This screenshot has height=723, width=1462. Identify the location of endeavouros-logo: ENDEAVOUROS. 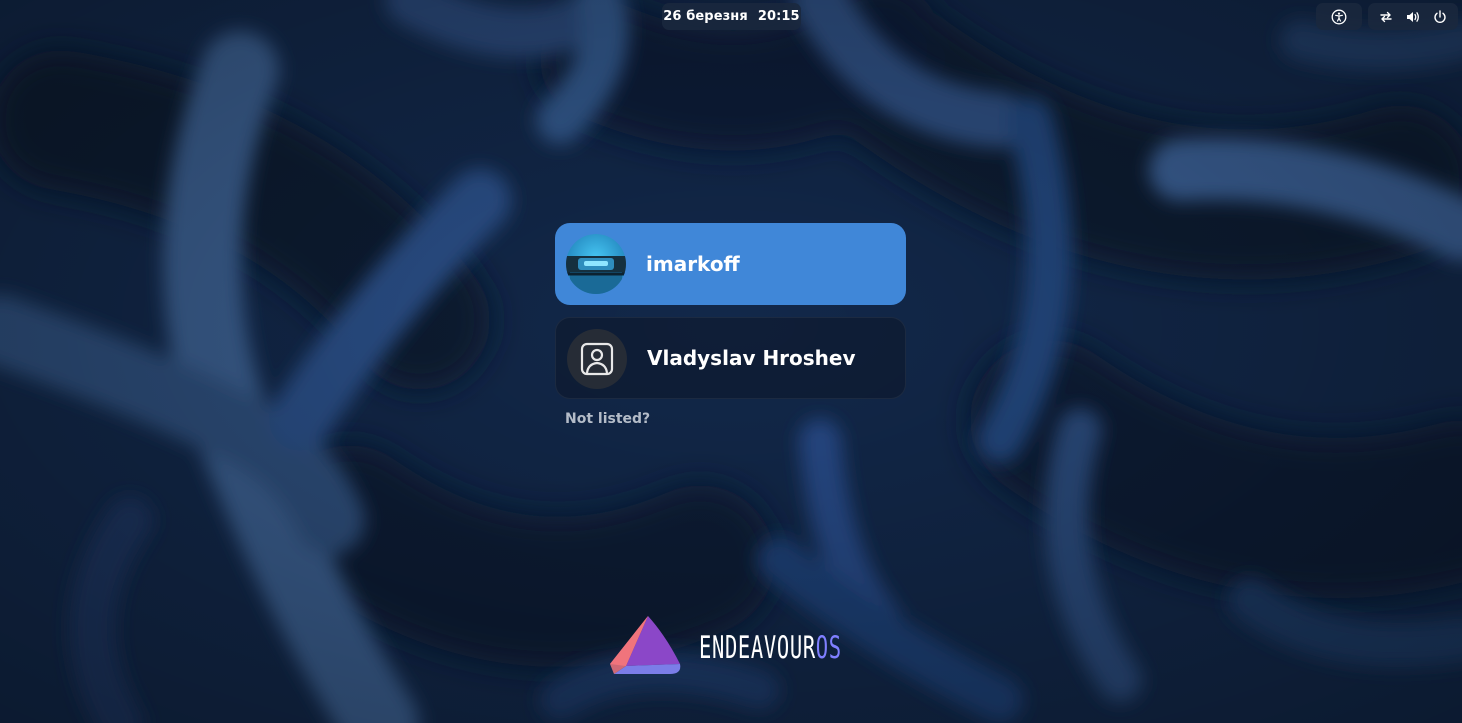
(738, 646).